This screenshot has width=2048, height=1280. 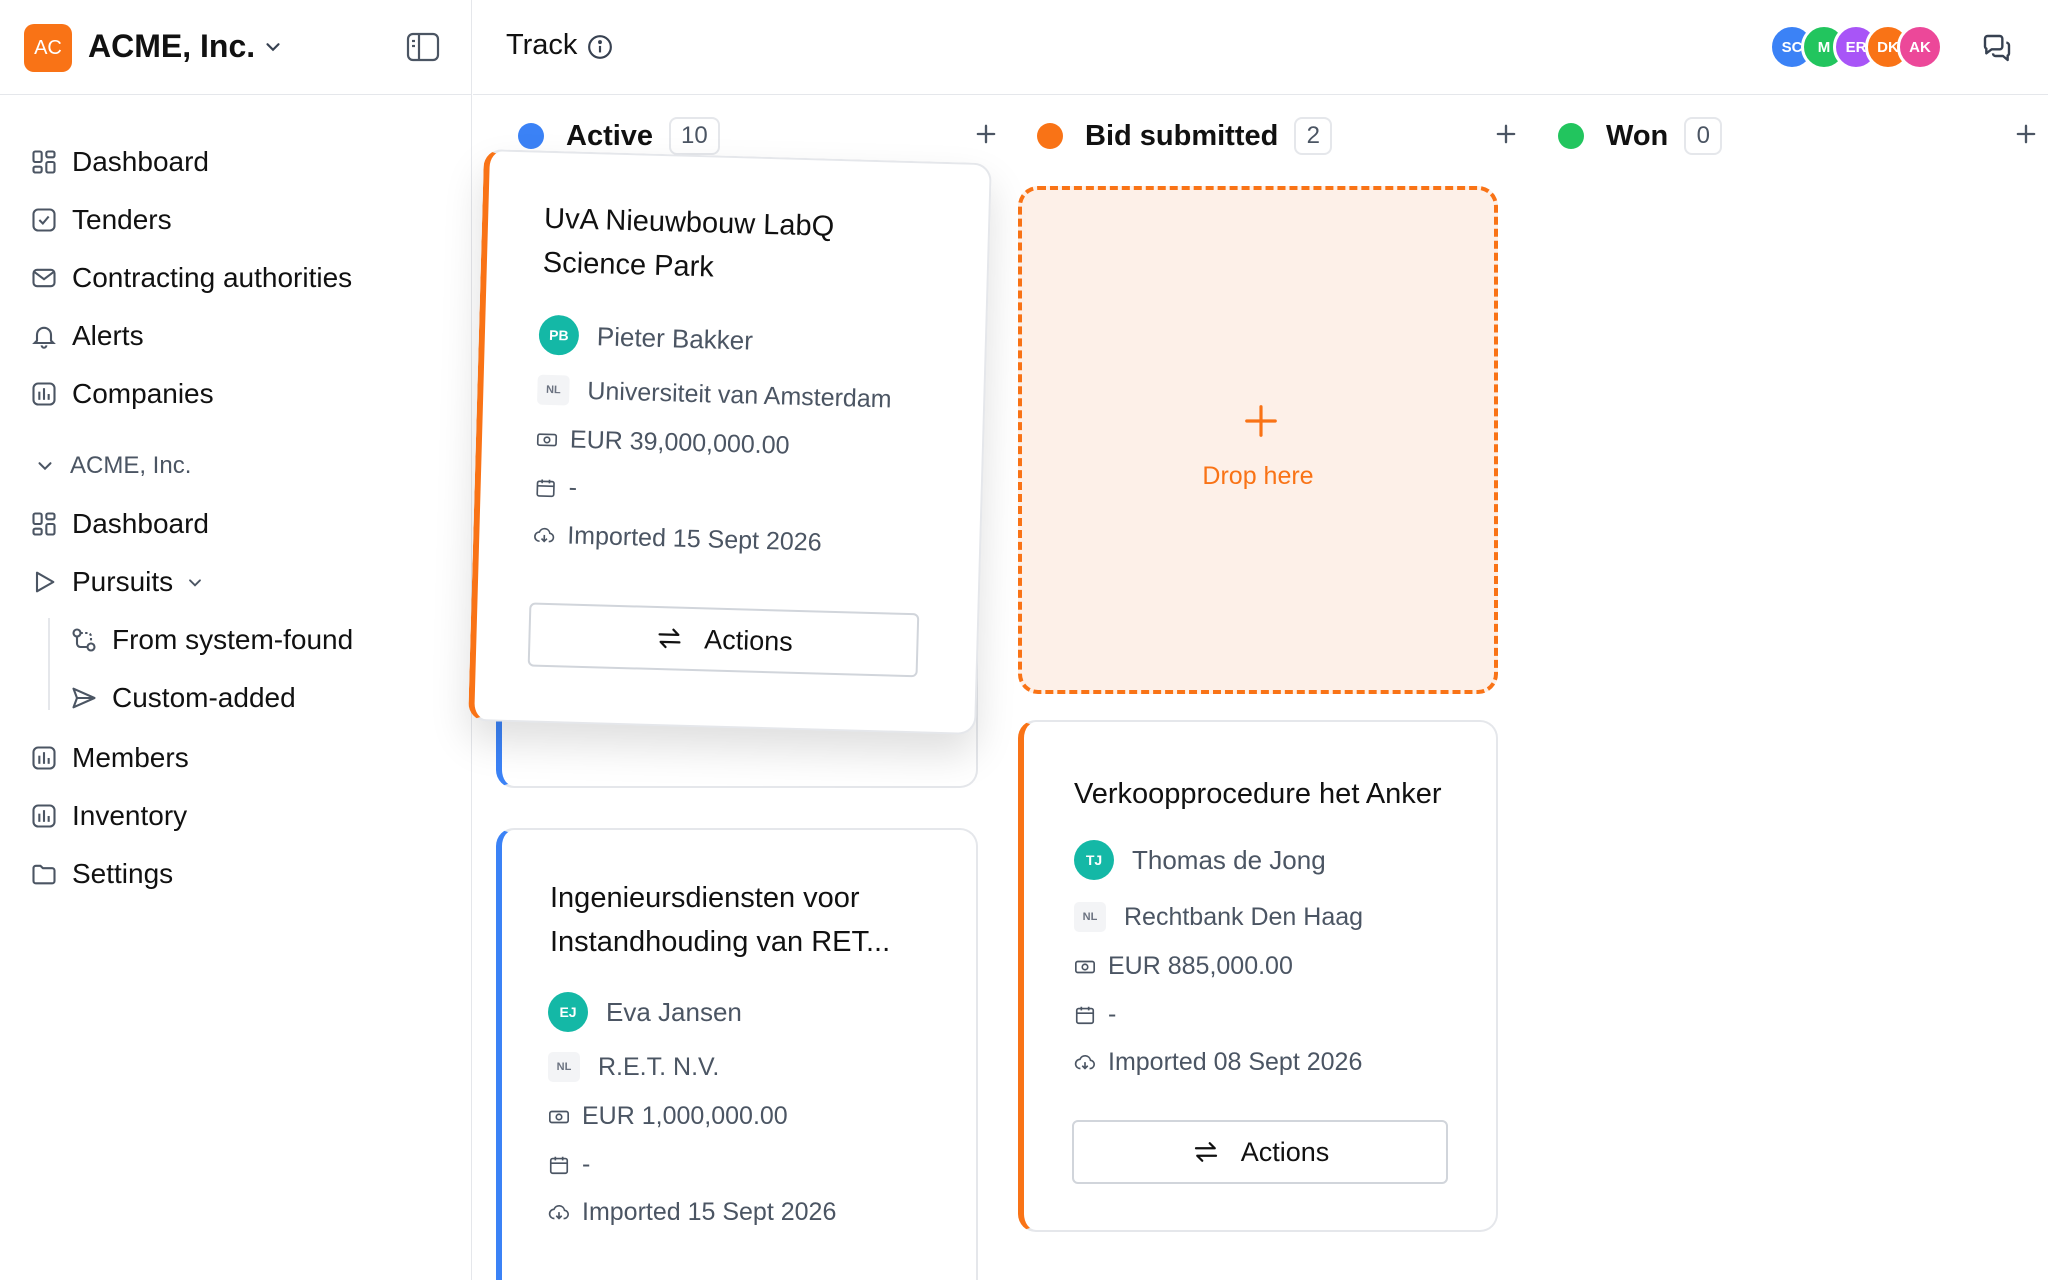 What do you see at coordinates (1229, 859) in the screenshot?
I see `owner-name: Thomas de Jong` at bounding box center [1229, 859].